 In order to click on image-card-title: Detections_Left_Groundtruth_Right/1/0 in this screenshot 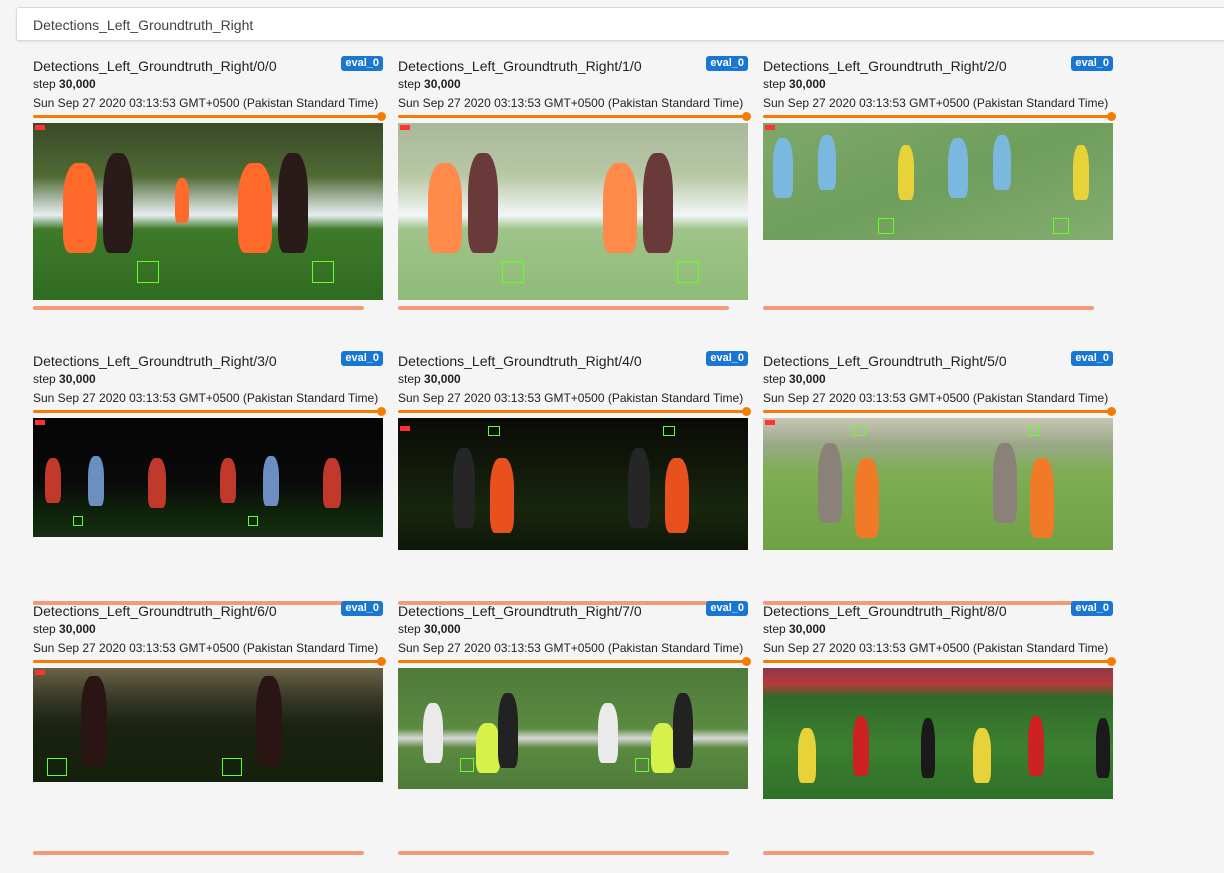, I will do `click(520, 66)`.